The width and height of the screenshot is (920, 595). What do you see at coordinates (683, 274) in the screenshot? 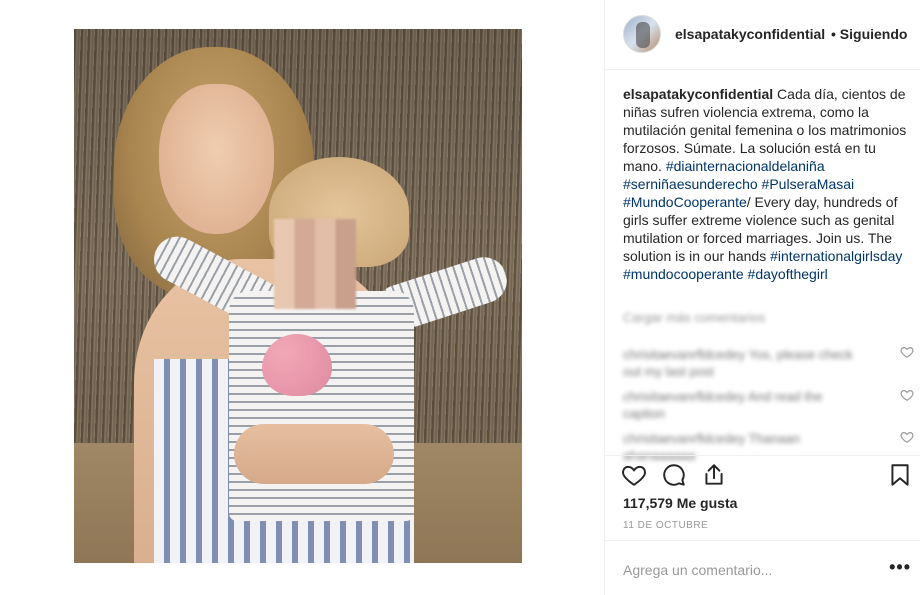
I see `hashtag-link: #mundocooperante` at bounding box center [683, 274].